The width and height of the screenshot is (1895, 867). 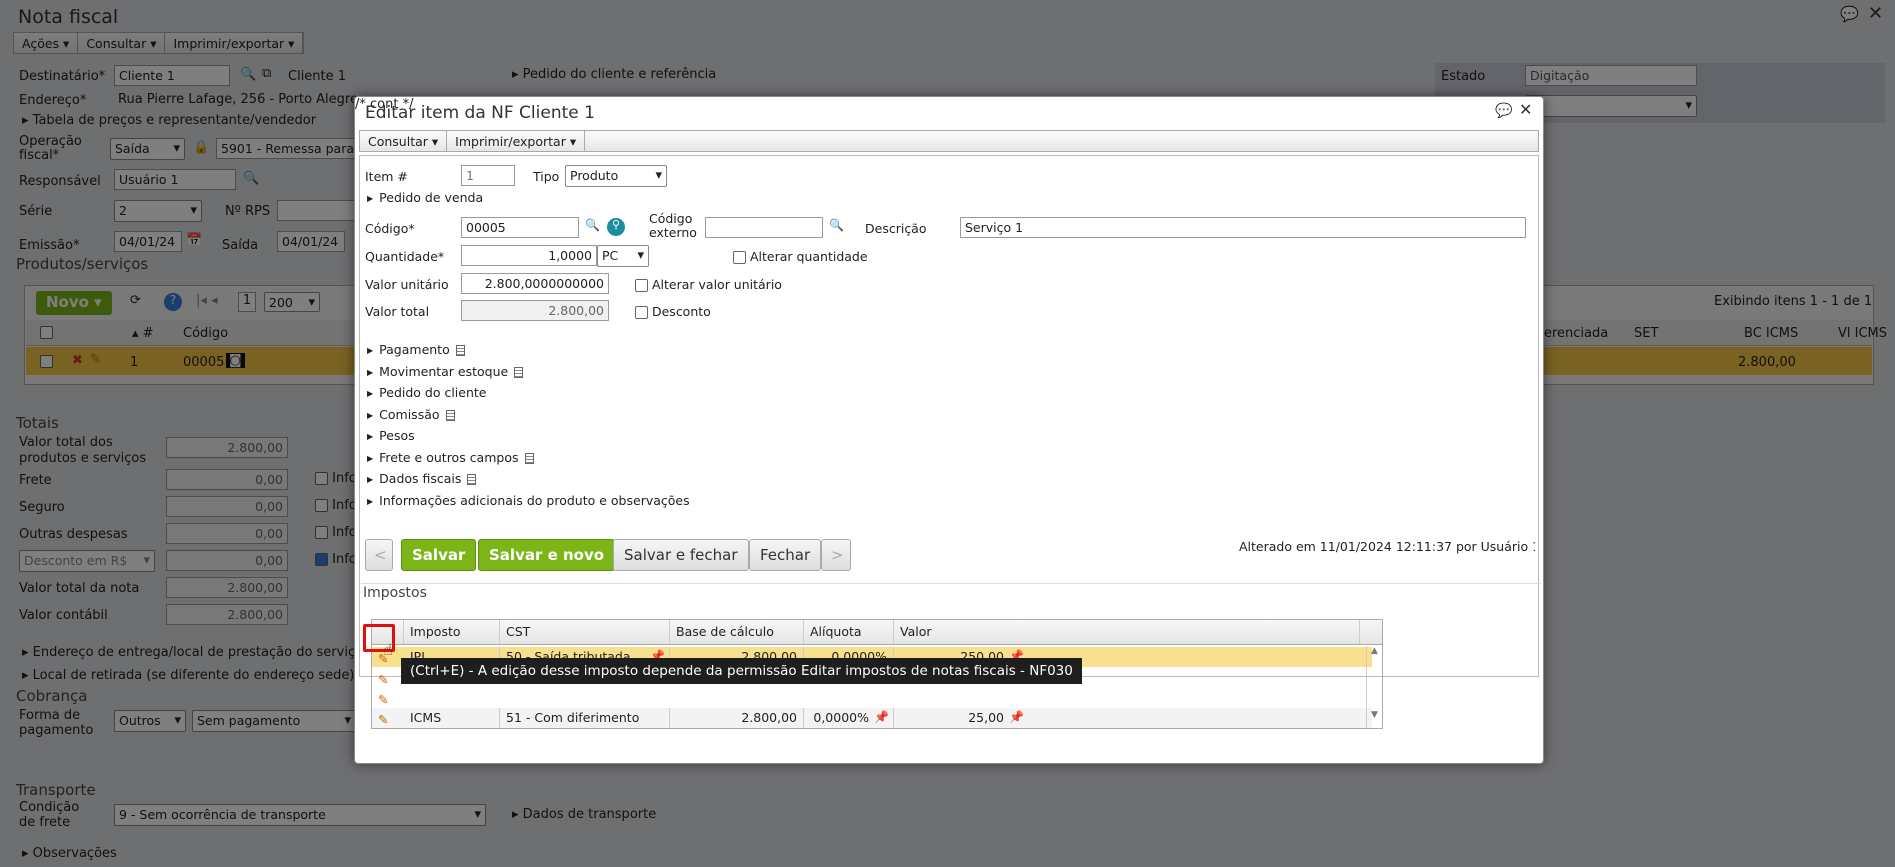 I want to click on divider, so click(x=951, y=583).